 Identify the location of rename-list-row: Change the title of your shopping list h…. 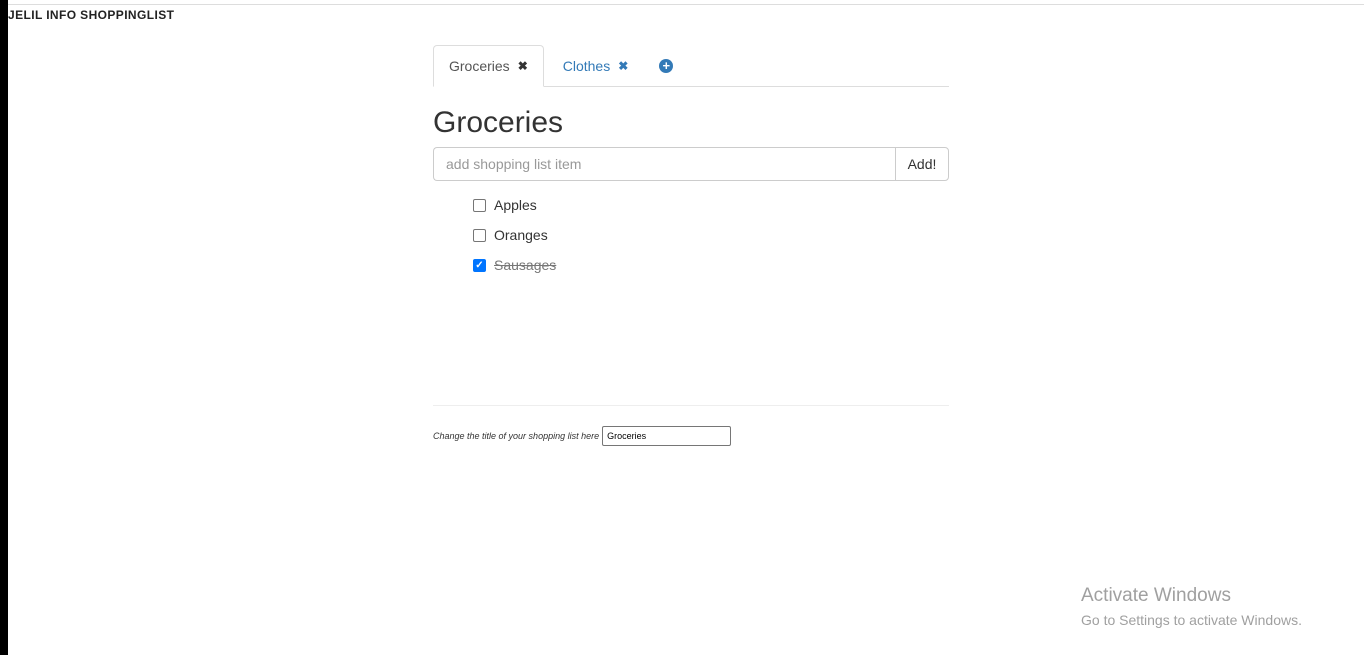
(582, 436).